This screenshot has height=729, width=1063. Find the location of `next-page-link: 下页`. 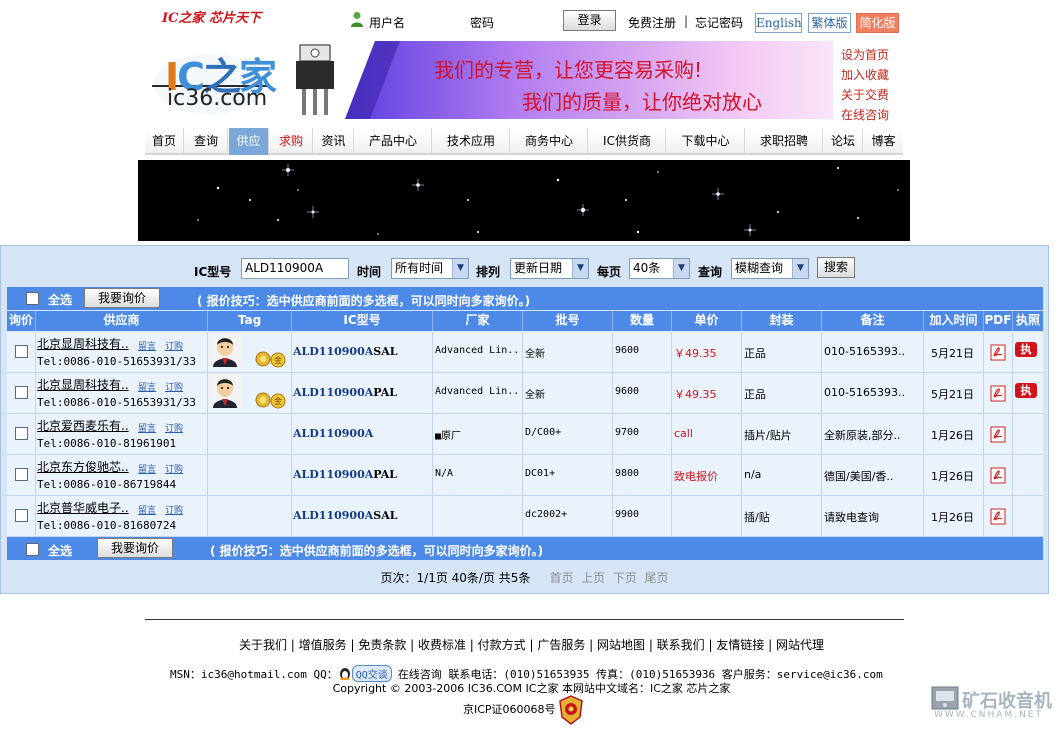

next-page-link: 下页 is located at coordinates (625, 578).